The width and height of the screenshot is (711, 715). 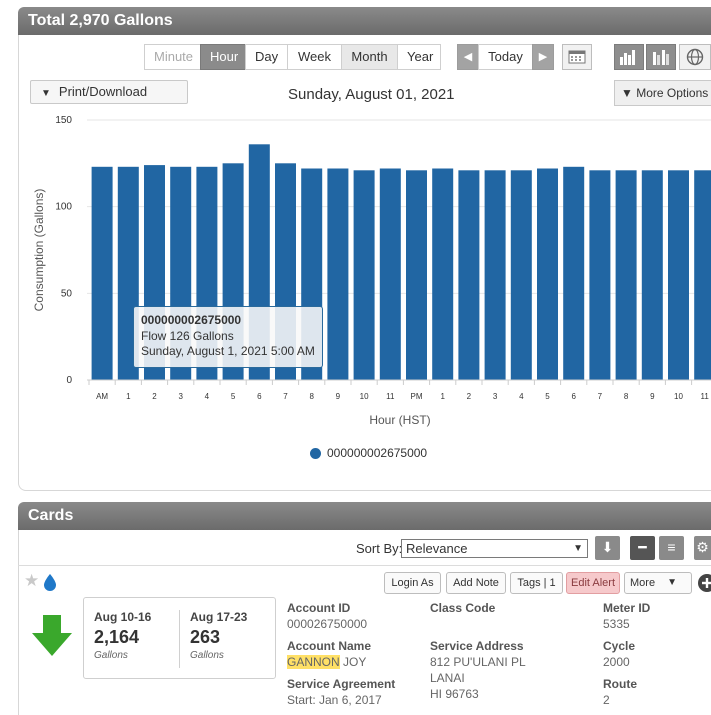 What do you see at coordinates (616, 662) in the screenshot?
I see `cycle-value: 2000` at bounding box center [616, 662].